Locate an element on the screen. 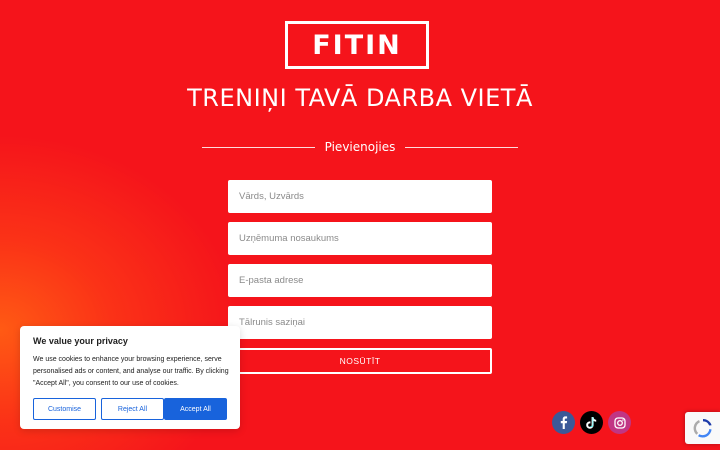 The height and width of the screenshot is (450, 720). company-field: Uzņēmuma nosaukums is located at coordinates (360, 238).